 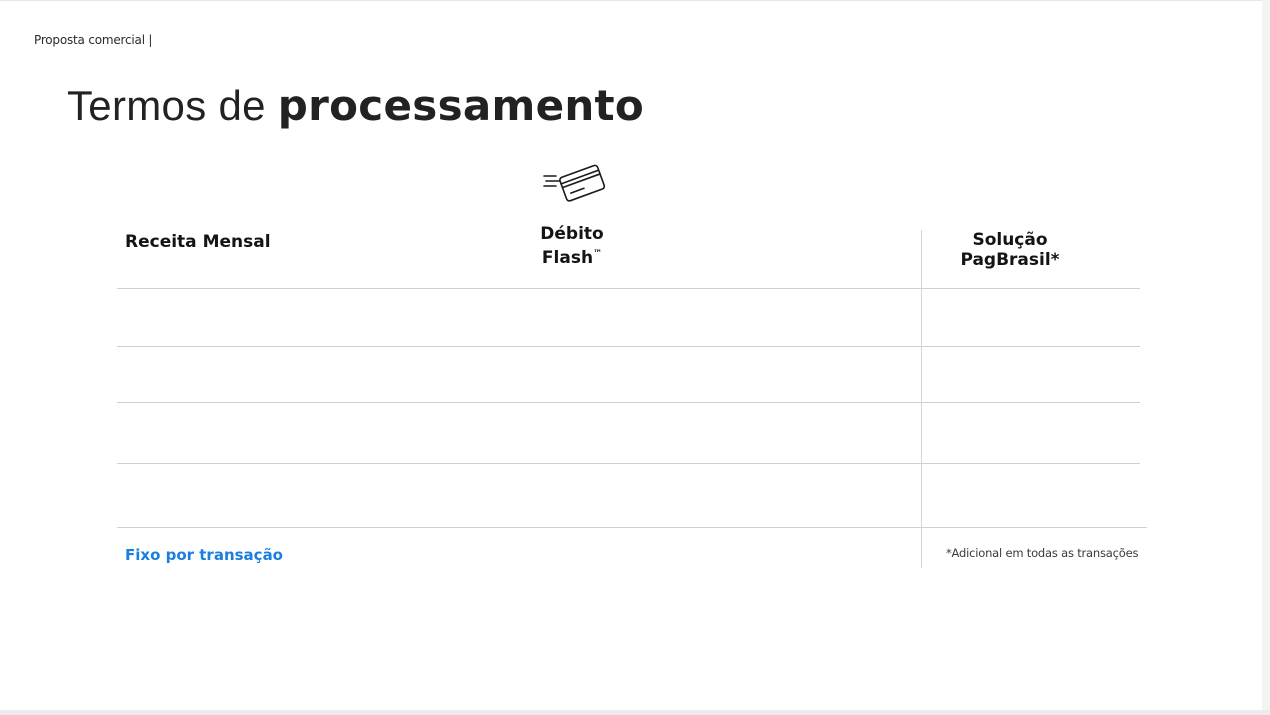 What do you see at coordinates (574, 183) in the screenshot?
I see `flying-credit-card-icon` at bounding box center [574, 183].